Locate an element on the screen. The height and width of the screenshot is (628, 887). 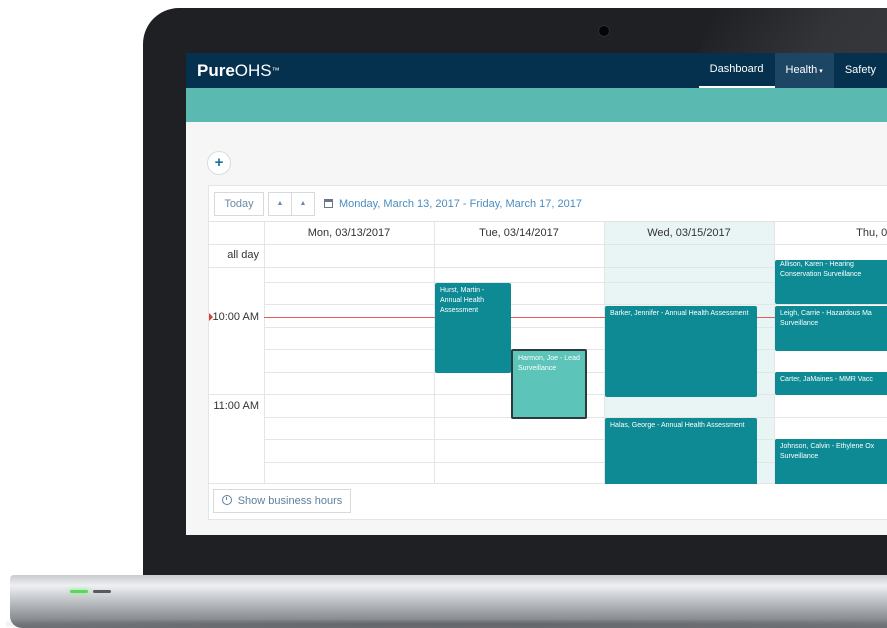
current-time-arrow-icon is located at coordinates (211, 317).